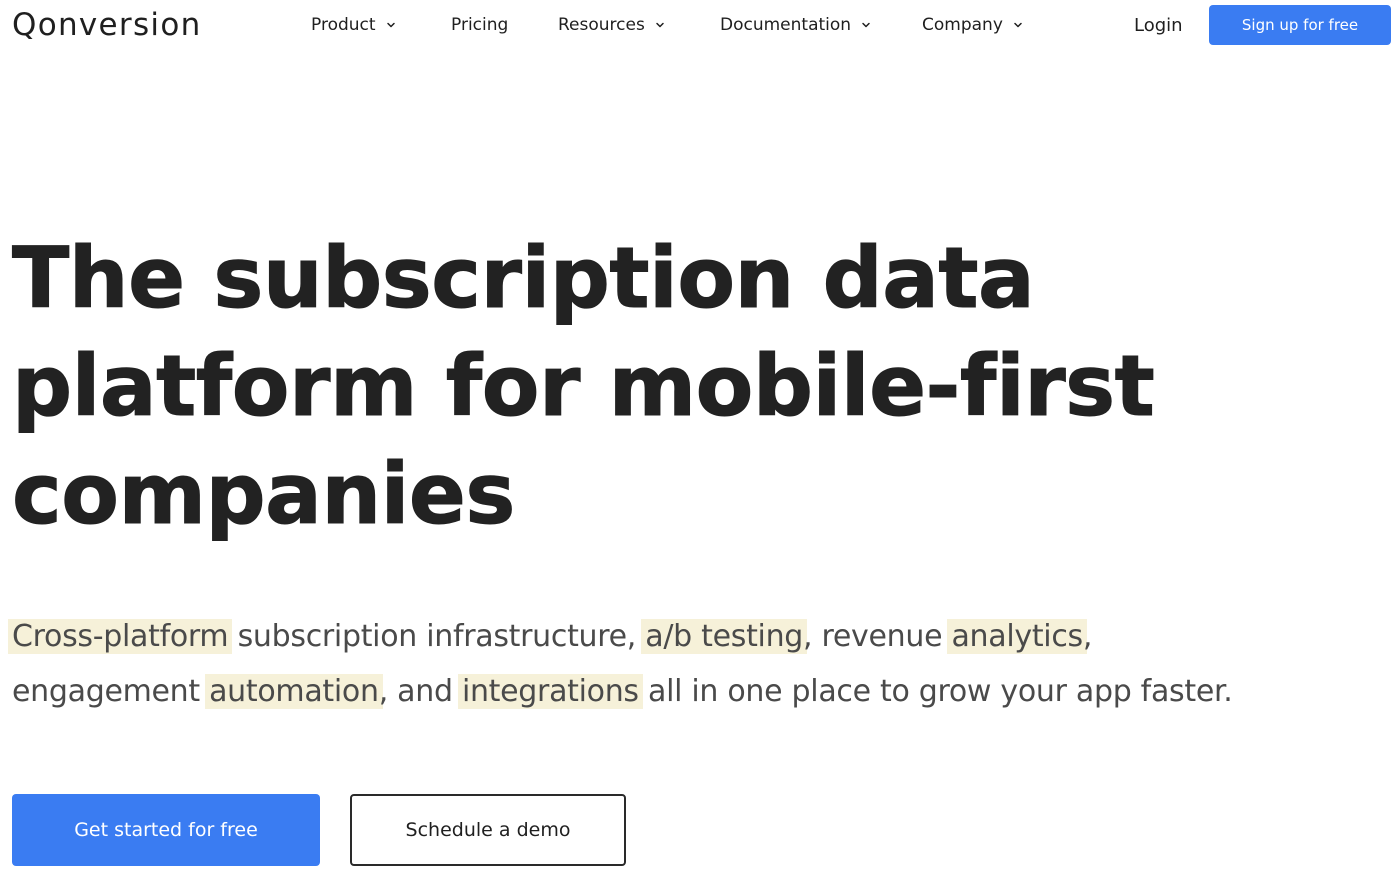 This screenshot has height=883, width=1400. I want to click on schedule-demo-button: Schedule a demo, so click(488, 830).